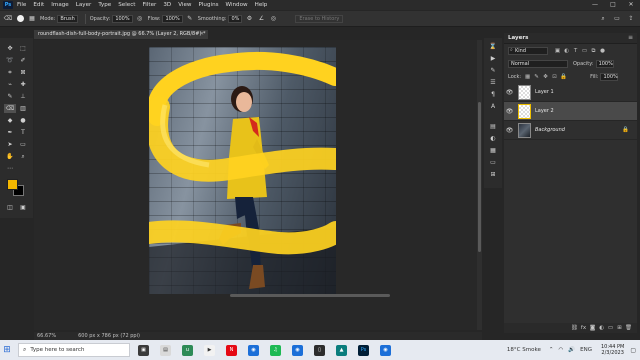 The image size is (640, 360). What do you see at coordinates (10, 108) in the screenshot?
I see `eraser-tool-icon: ⌫` at bounding box center [10, 108].